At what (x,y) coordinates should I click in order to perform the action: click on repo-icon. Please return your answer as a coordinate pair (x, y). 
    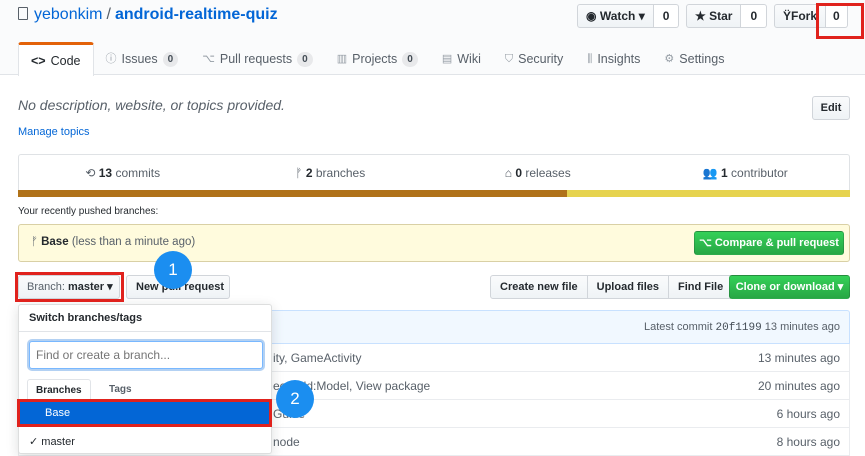
    Looking at the image, I should click on (23, 13).